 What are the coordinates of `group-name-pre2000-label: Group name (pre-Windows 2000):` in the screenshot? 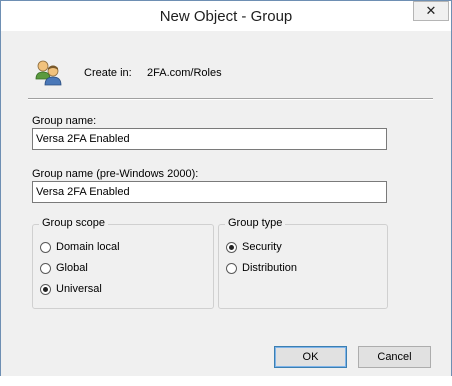 It's located at (115, 174).